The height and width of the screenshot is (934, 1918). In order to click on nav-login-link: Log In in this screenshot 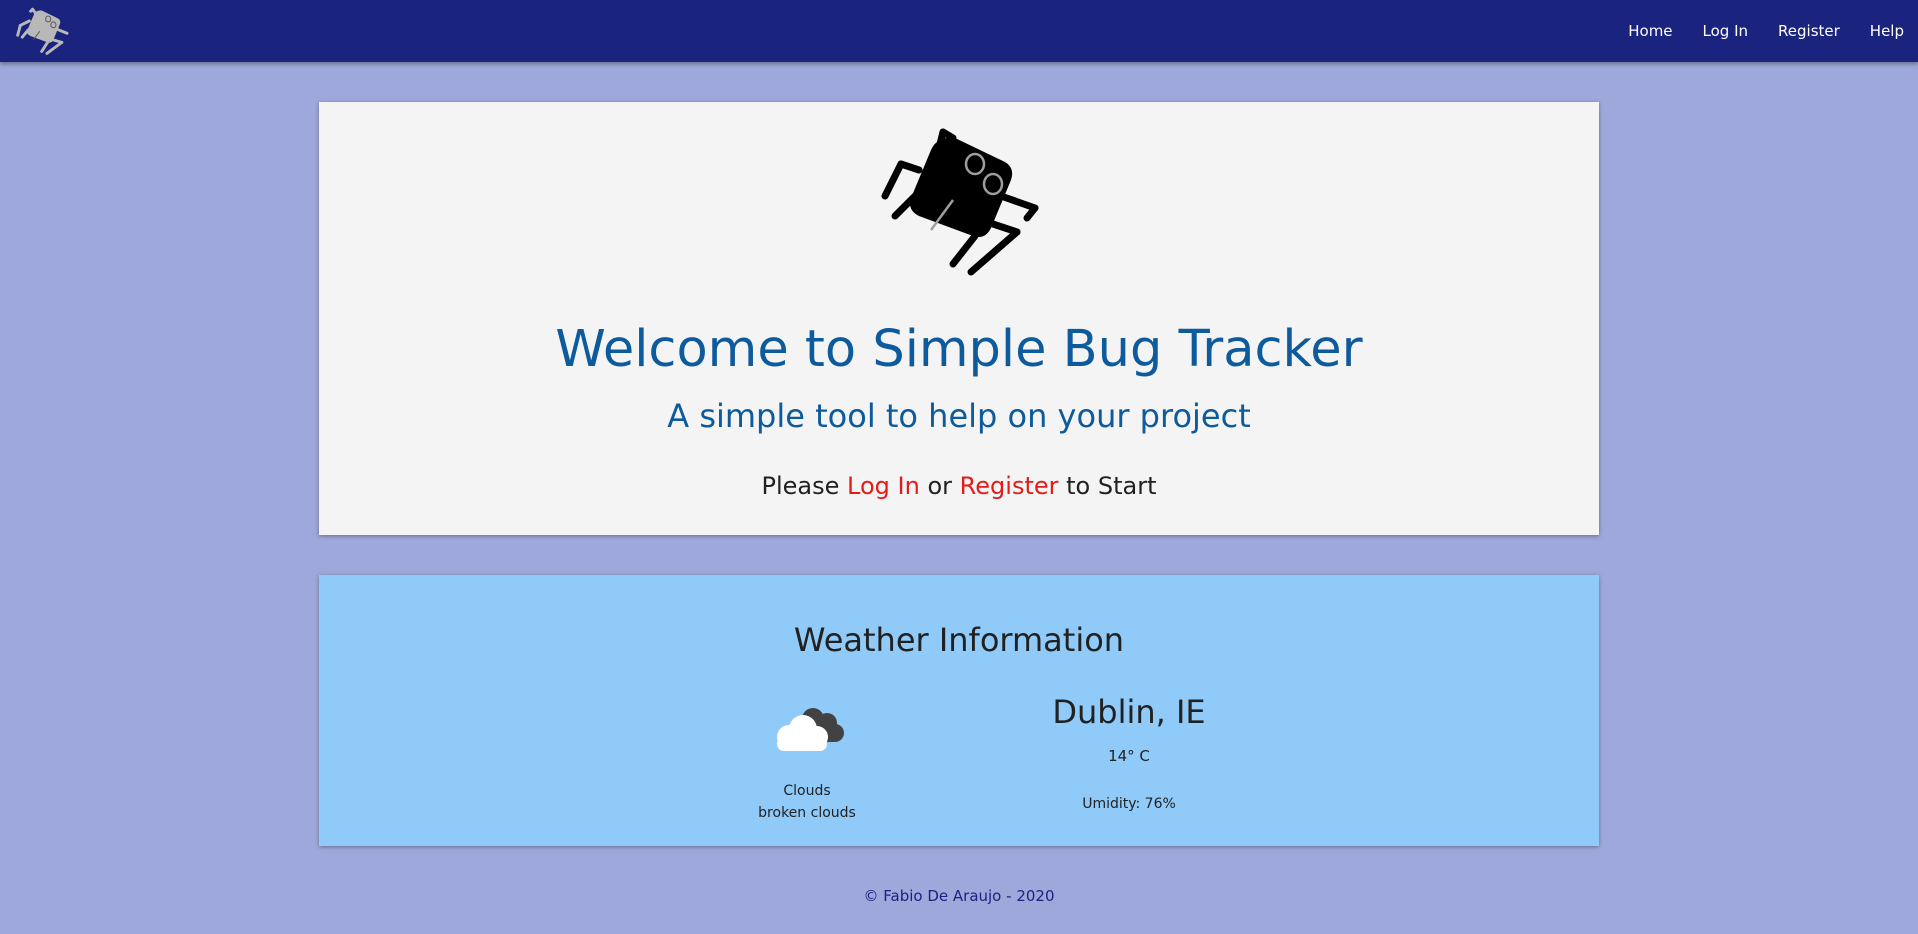, I will do `click(1726, 31)`.